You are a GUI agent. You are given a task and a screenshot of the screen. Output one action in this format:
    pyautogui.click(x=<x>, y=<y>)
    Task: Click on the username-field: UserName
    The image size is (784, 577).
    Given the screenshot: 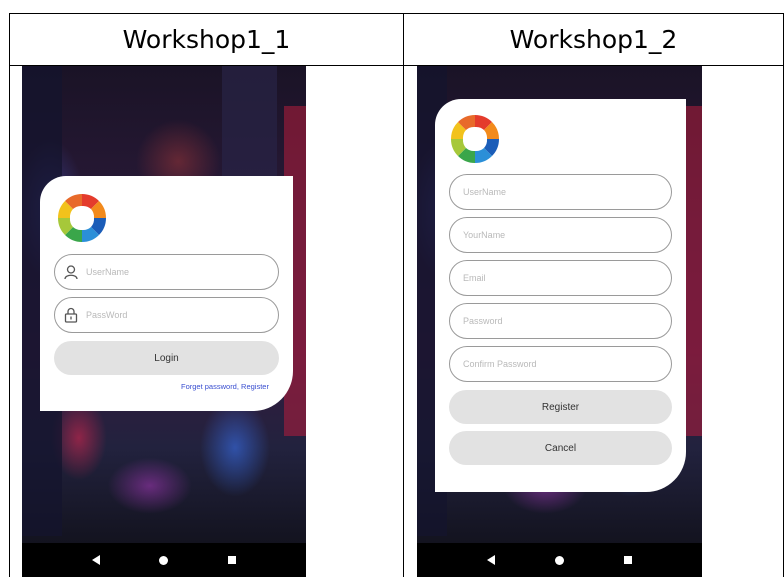 What is the action you would take?
    pyautogui.click(x=166, y=272)
    